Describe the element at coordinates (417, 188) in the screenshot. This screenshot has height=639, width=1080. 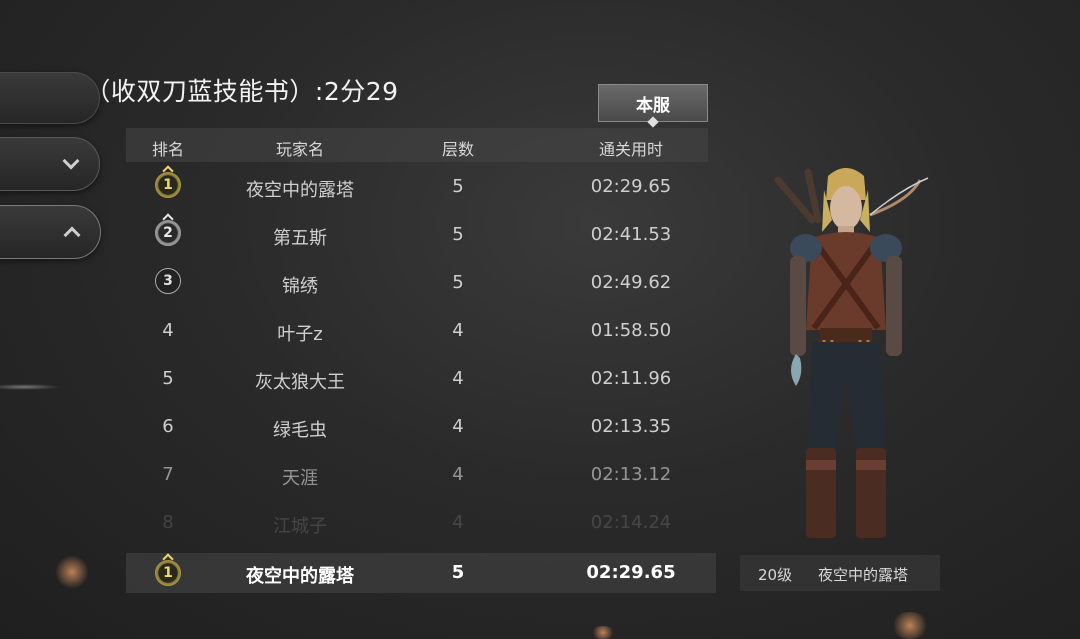
I see `table-row: 1 夜空中的露塔 5 02:29.65` at that location.